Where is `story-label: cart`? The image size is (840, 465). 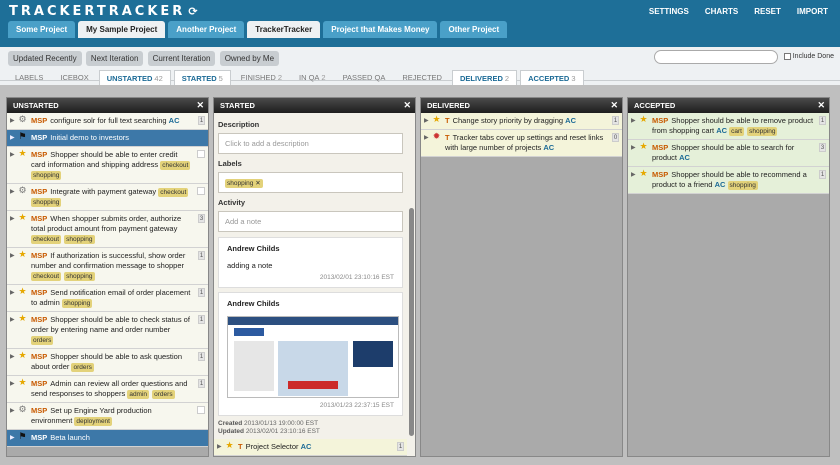 story-label: cart is located at coordinates (736, 131).